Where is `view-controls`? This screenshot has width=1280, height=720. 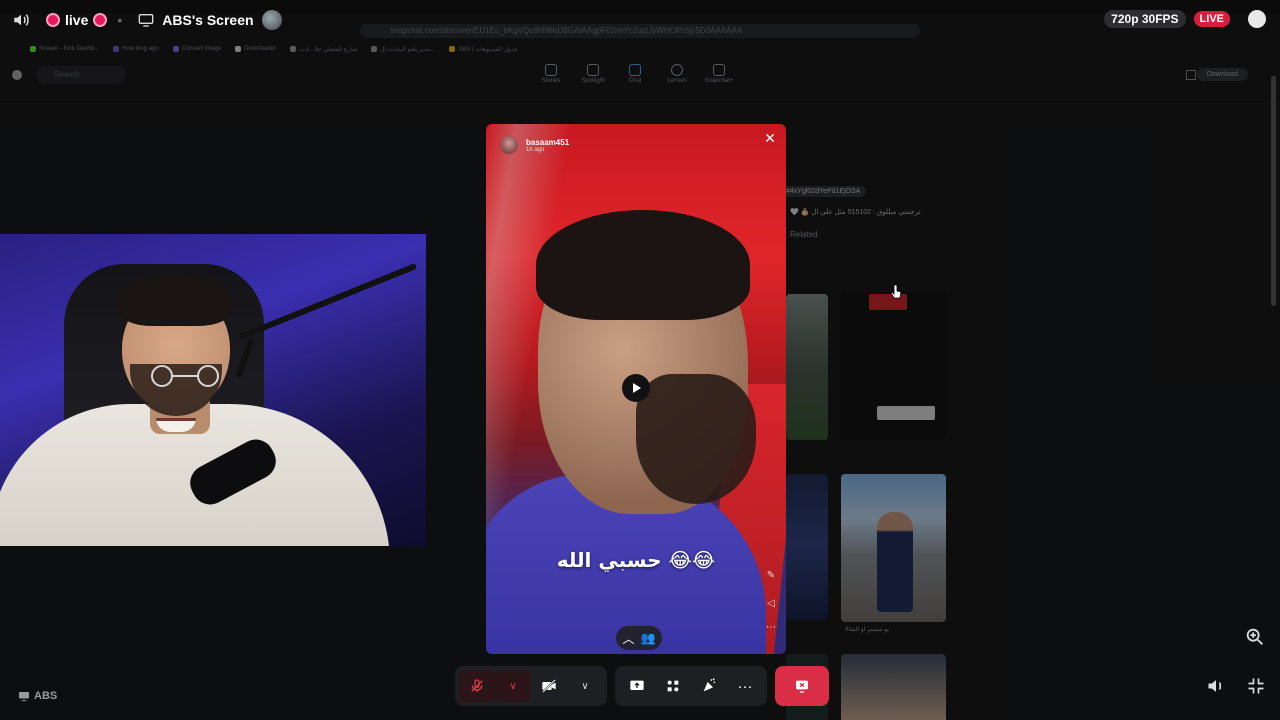 view-controls is located at coordinates (1236, 686).